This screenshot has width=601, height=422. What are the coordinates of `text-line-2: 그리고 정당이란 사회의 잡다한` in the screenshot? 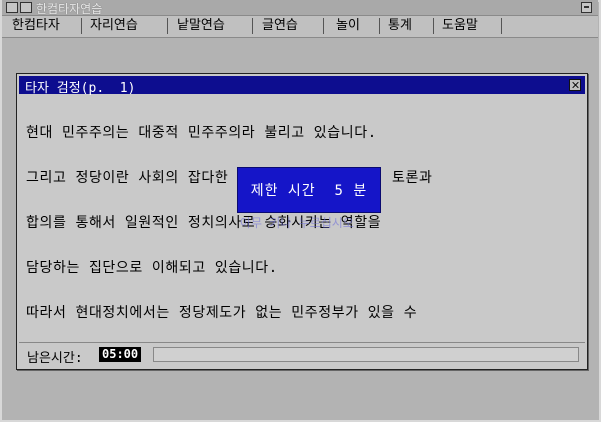 It's located at (127, 178).